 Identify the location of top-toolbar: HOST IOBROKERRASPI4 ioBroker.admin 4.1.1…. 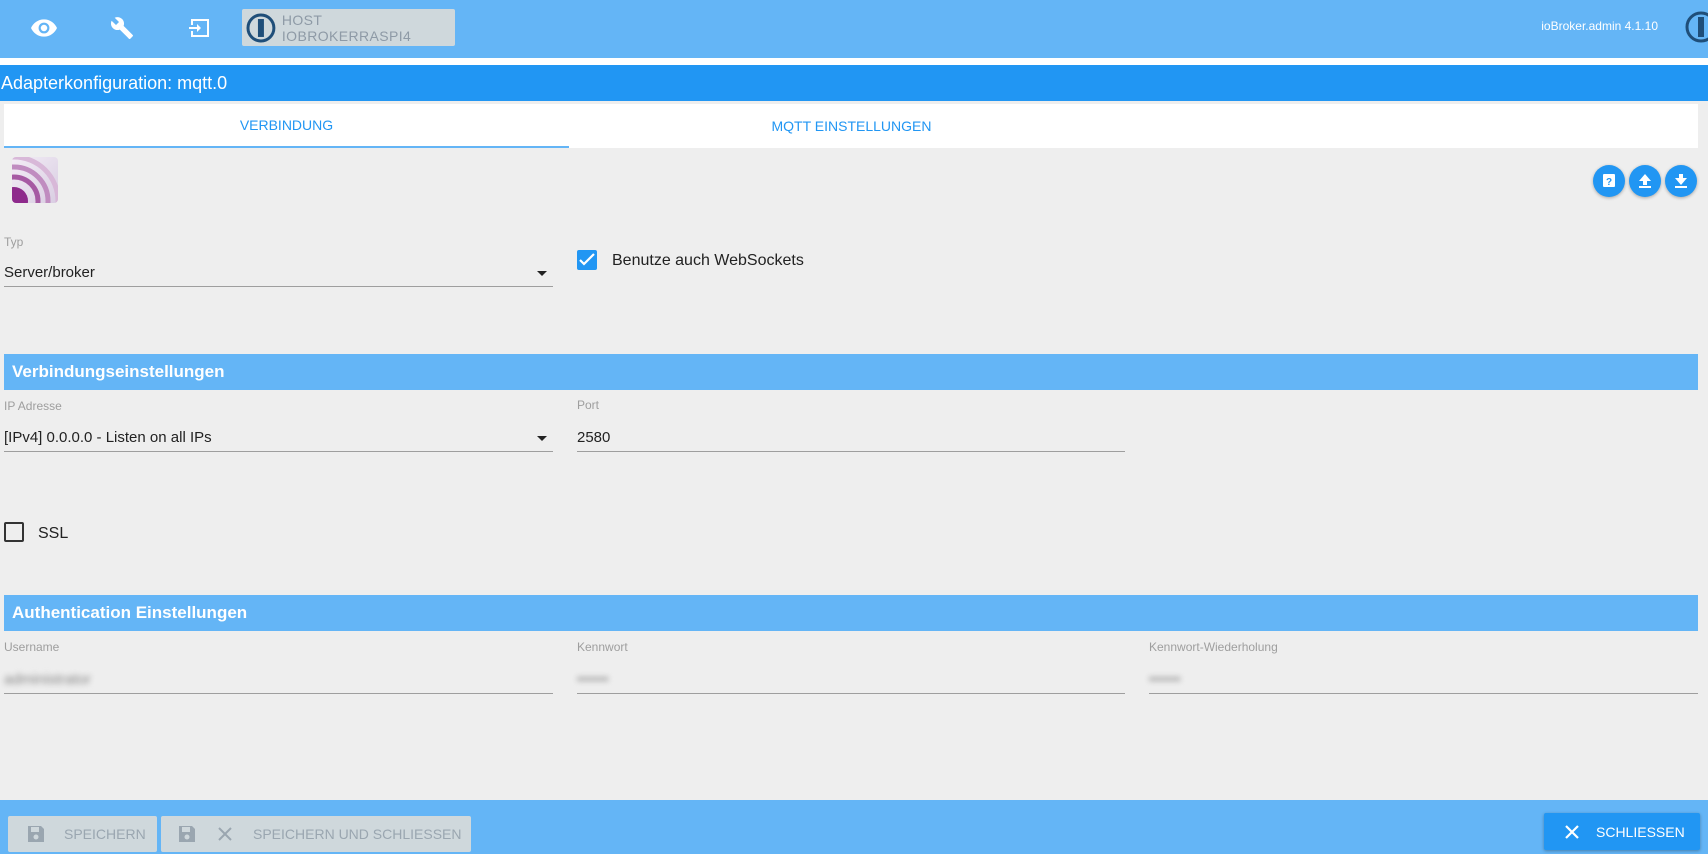
(854, 29).